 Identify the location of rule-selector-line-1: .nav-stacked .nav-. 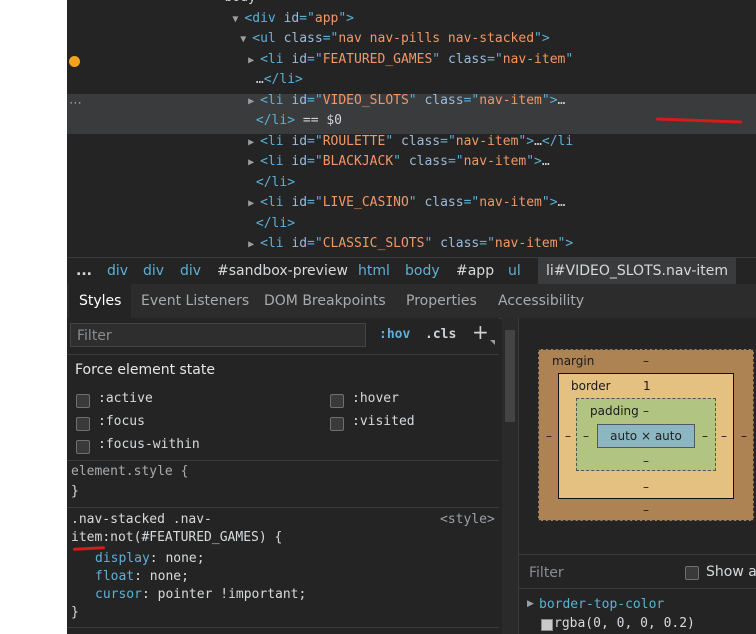
(141, 519).